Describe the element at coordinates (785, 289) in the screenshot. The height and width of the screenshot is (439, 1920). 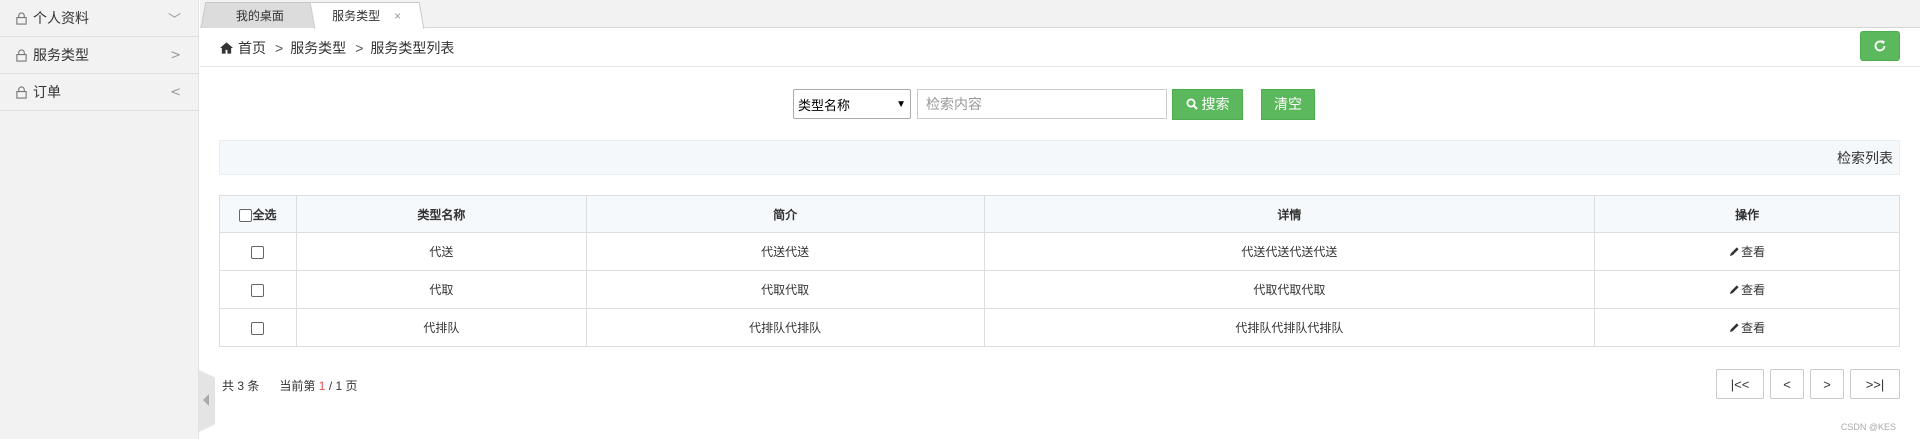
I see `cell-intro: 代取代取` at that location.